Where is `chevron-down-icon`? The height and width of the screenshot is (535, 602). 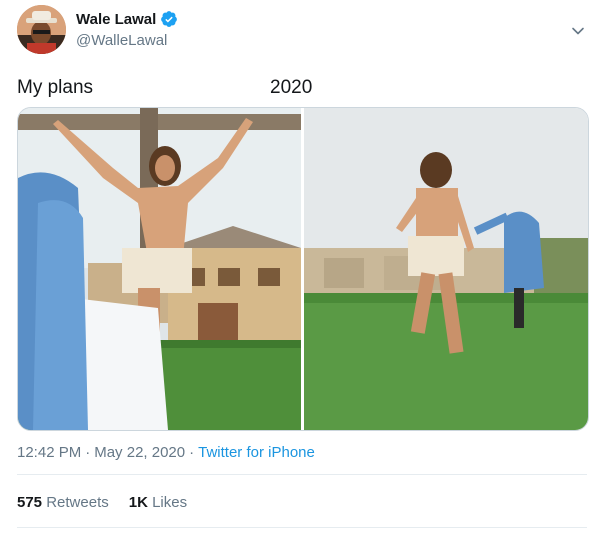 chevron-down-icon is located at coordinates (578, 31).